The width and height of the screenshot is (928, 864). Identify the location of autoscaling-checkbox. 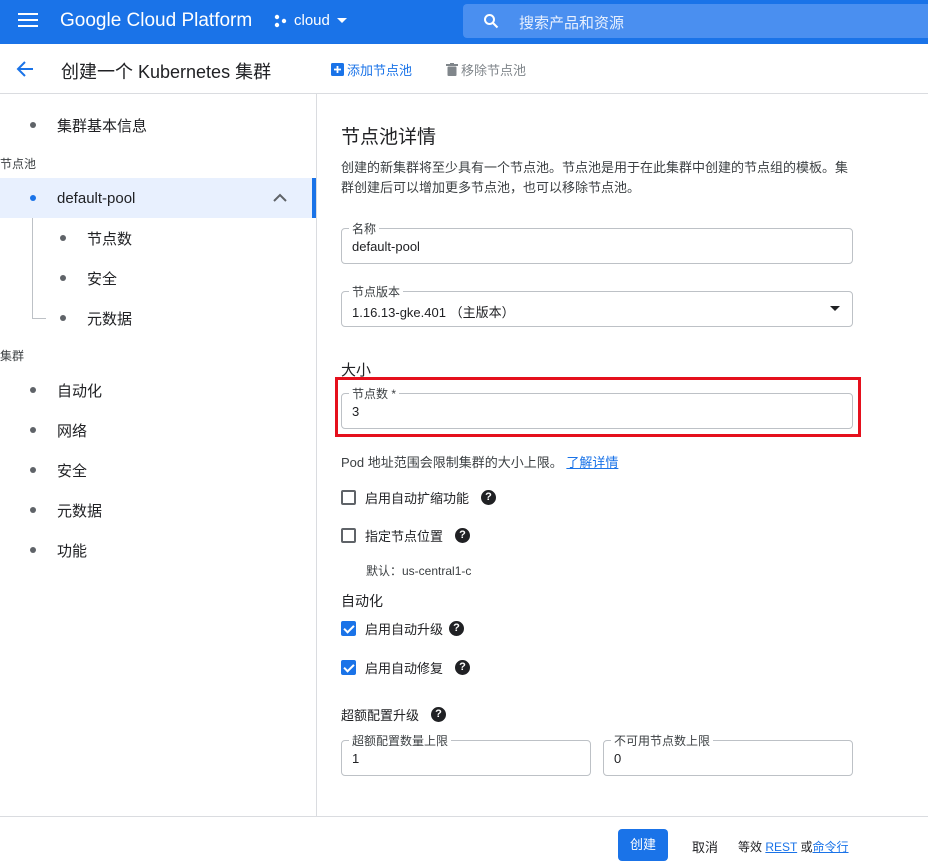
(348, 497).